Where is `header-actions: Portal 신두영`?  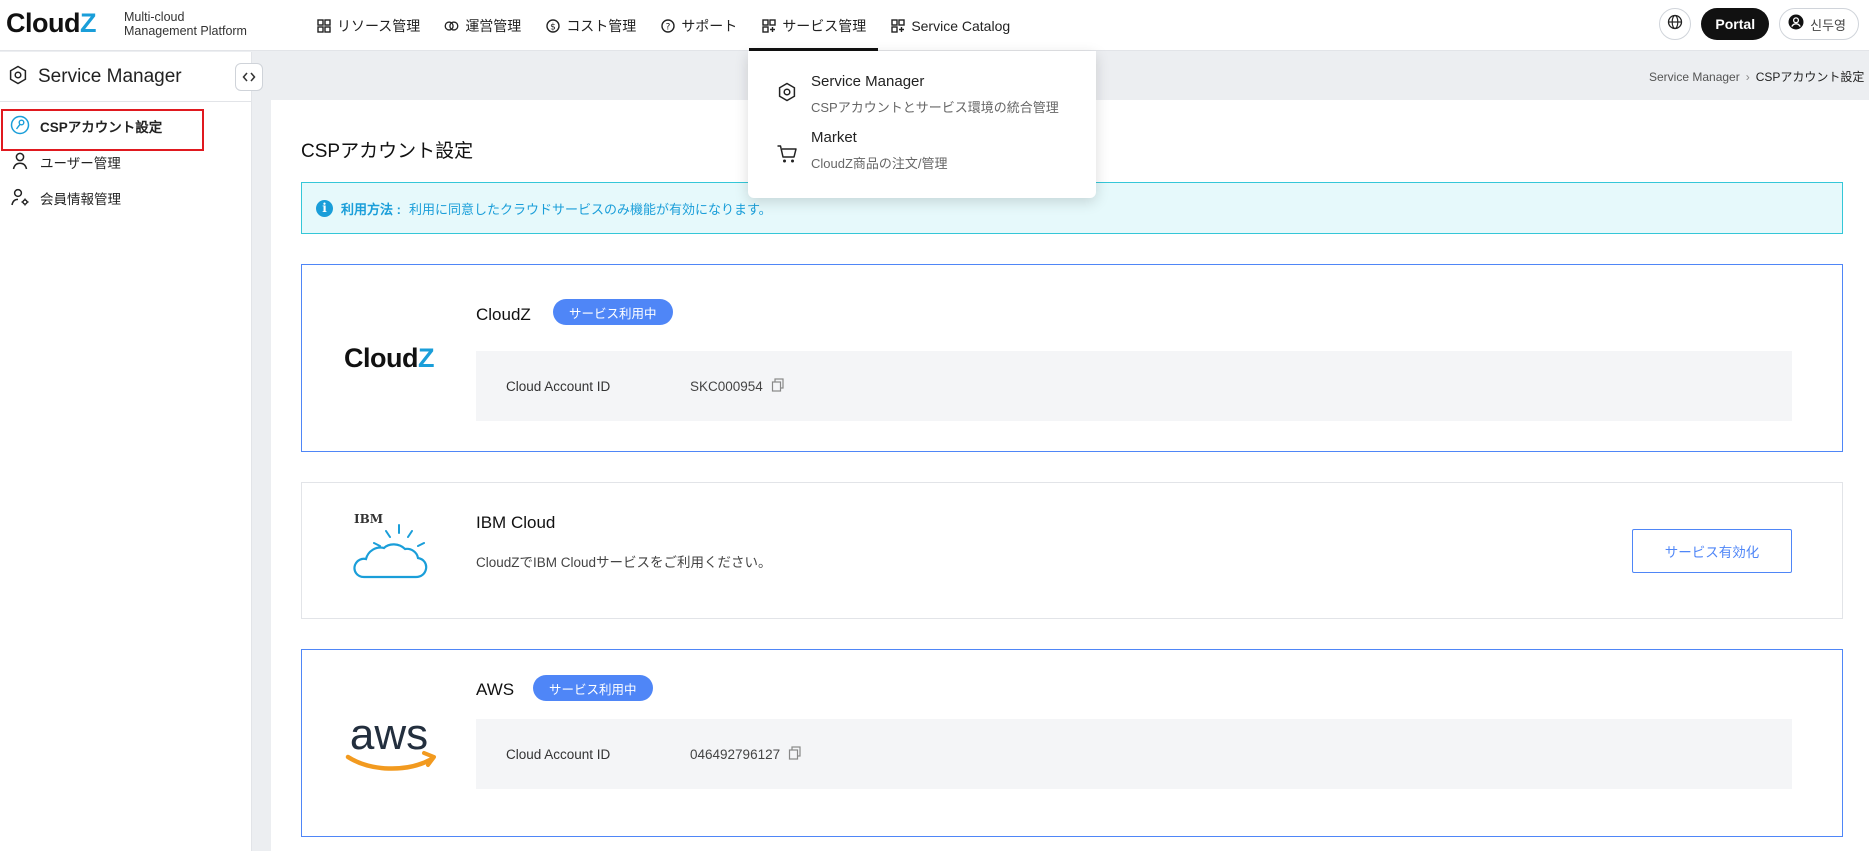
header-actions: Portal 신두영 is located at coordinates (1759, 24).